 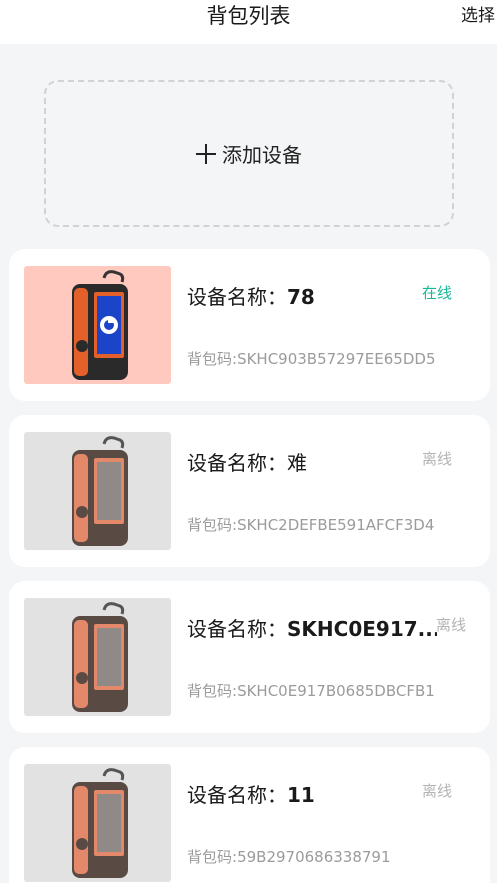 I want to click on device-name-value: 11, so click(x=301, y=795).